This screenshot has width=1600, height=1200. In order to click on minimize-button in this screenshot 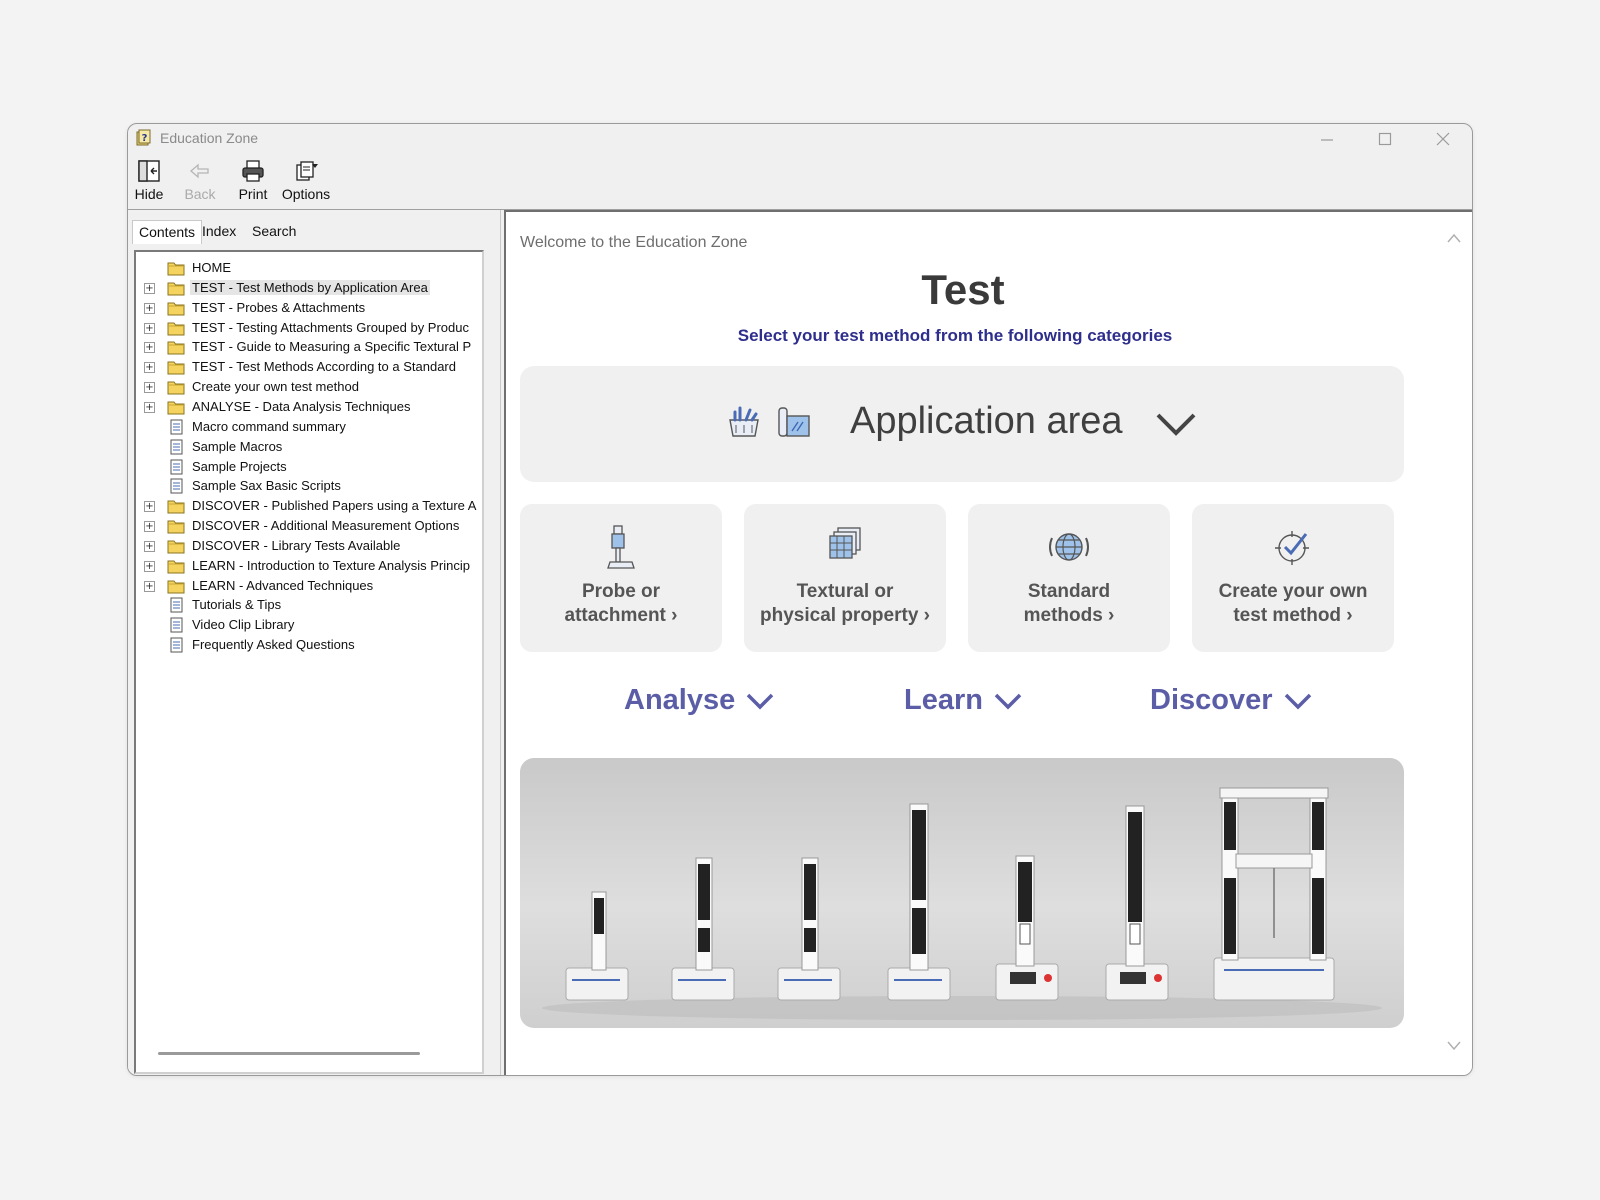, I will do `click(1327, 139)`.